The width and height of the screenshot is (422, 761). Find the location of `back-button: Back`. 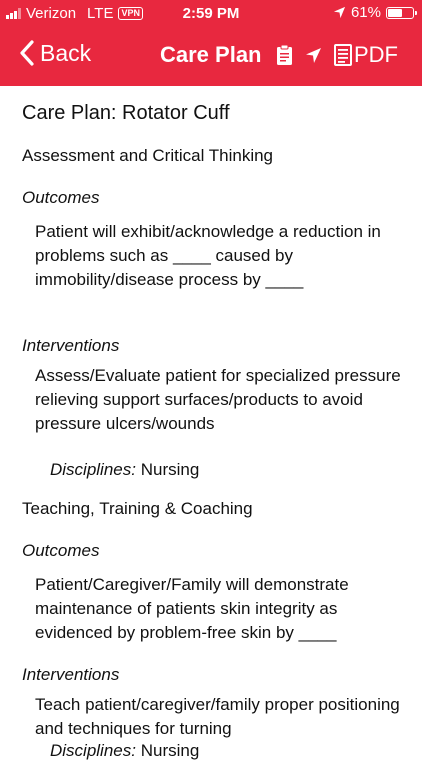

back-button: Back is located at coordinates (54, 53).